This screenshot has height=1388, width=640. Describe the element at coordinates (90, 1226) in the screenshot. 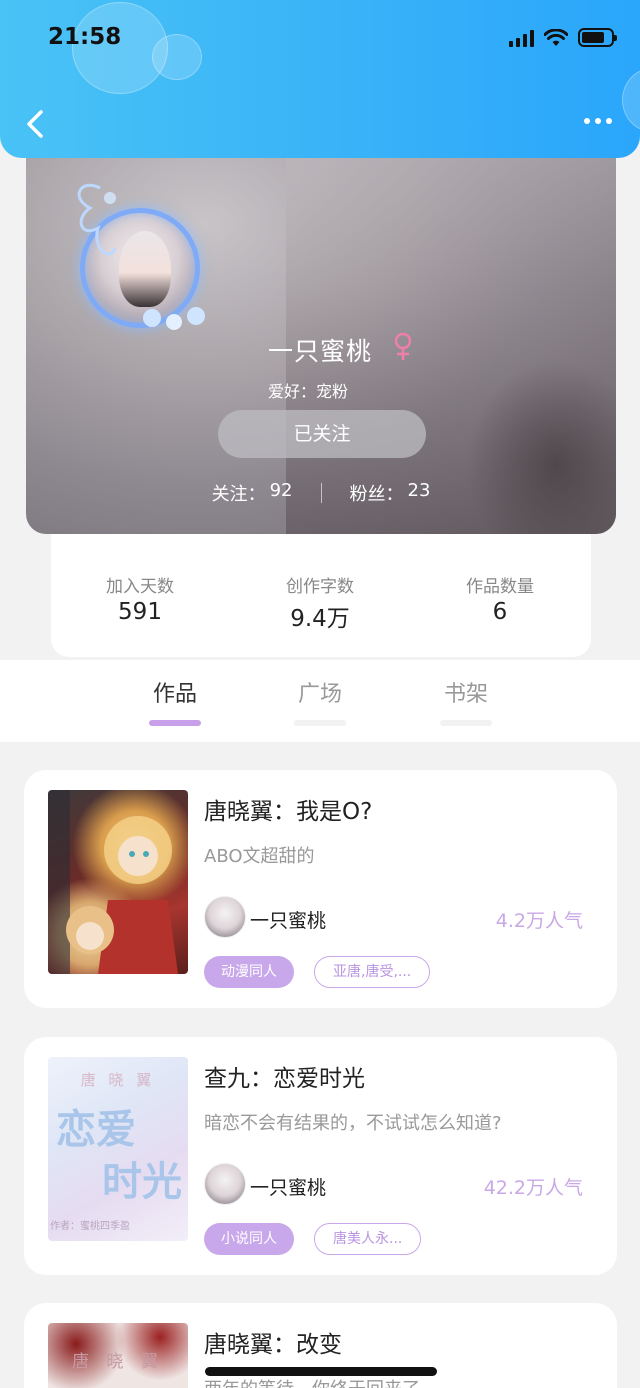

I see `cover-author-text: 作者：蜜桃四季盈` at that location.